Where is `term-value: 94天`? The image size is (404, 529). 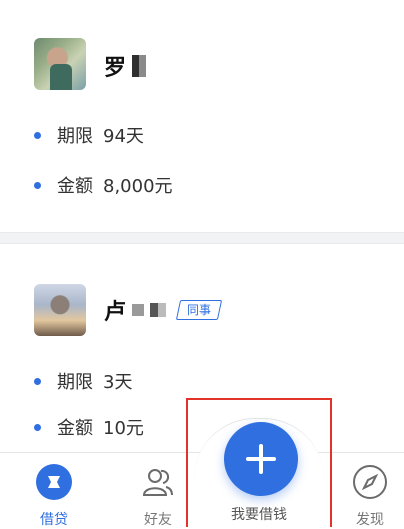 term-value: 94天 is located at coordinates (123, 136).